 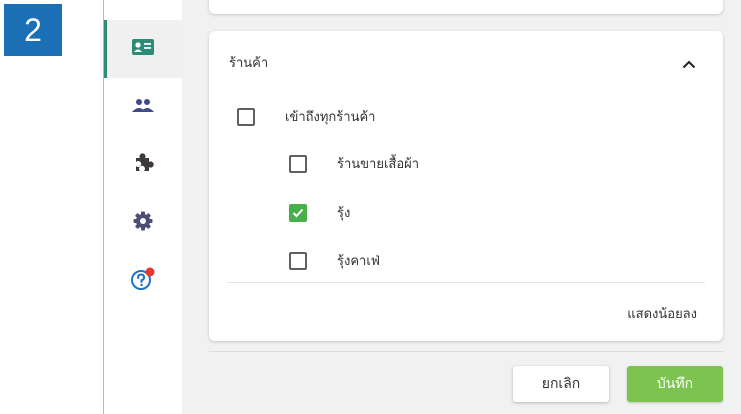 I want to click on collapse-button, so click(x=689, y=63).